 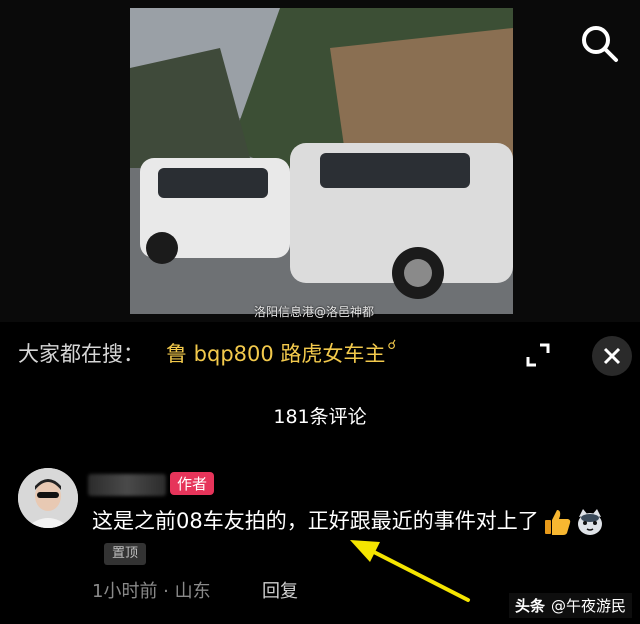 I want to click on video-watermark: 洛阳信息港@洛邑神都, so click(x=314, y=312).